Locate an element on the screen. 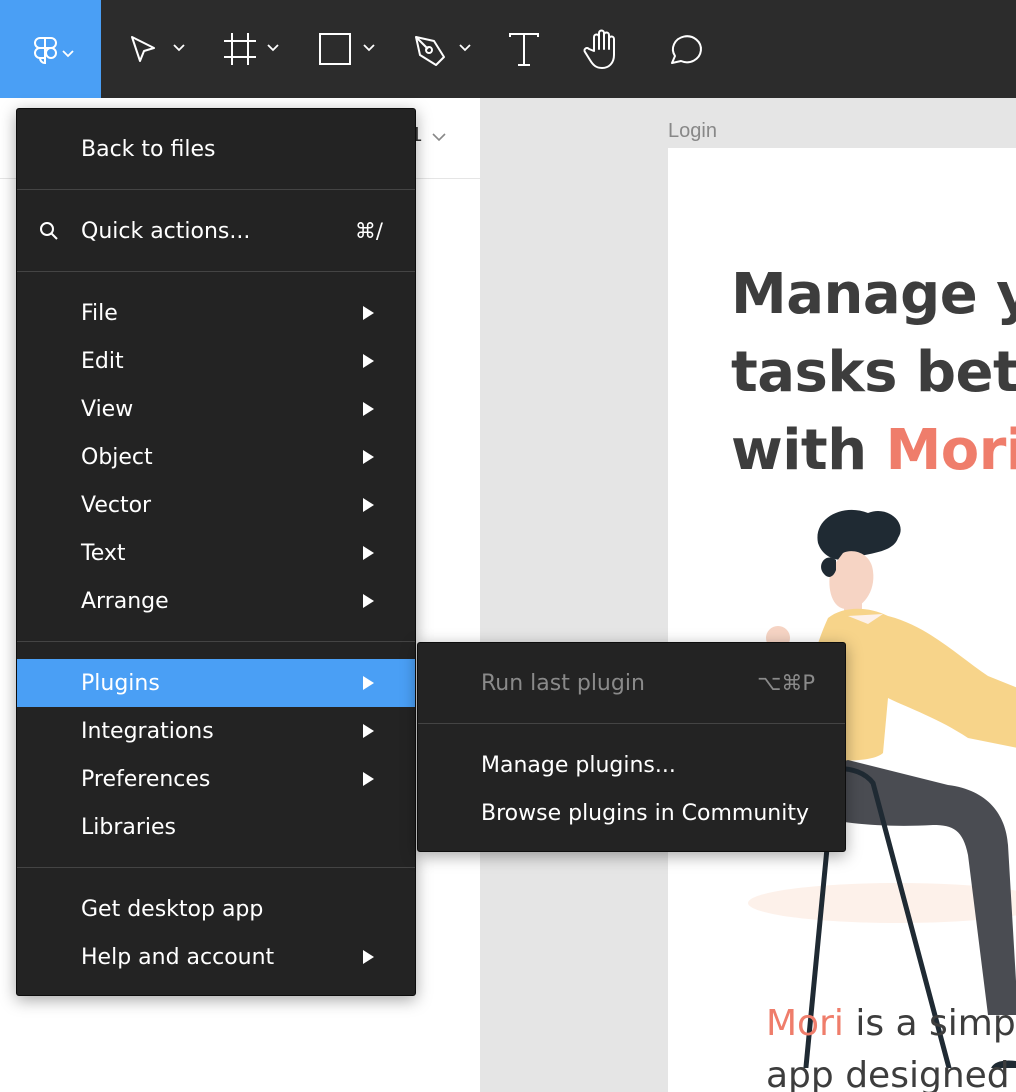 The width and height of the screenshot is (1016, 1092). menu-item-integrations: Integrations is located at coordinates (216, 731).